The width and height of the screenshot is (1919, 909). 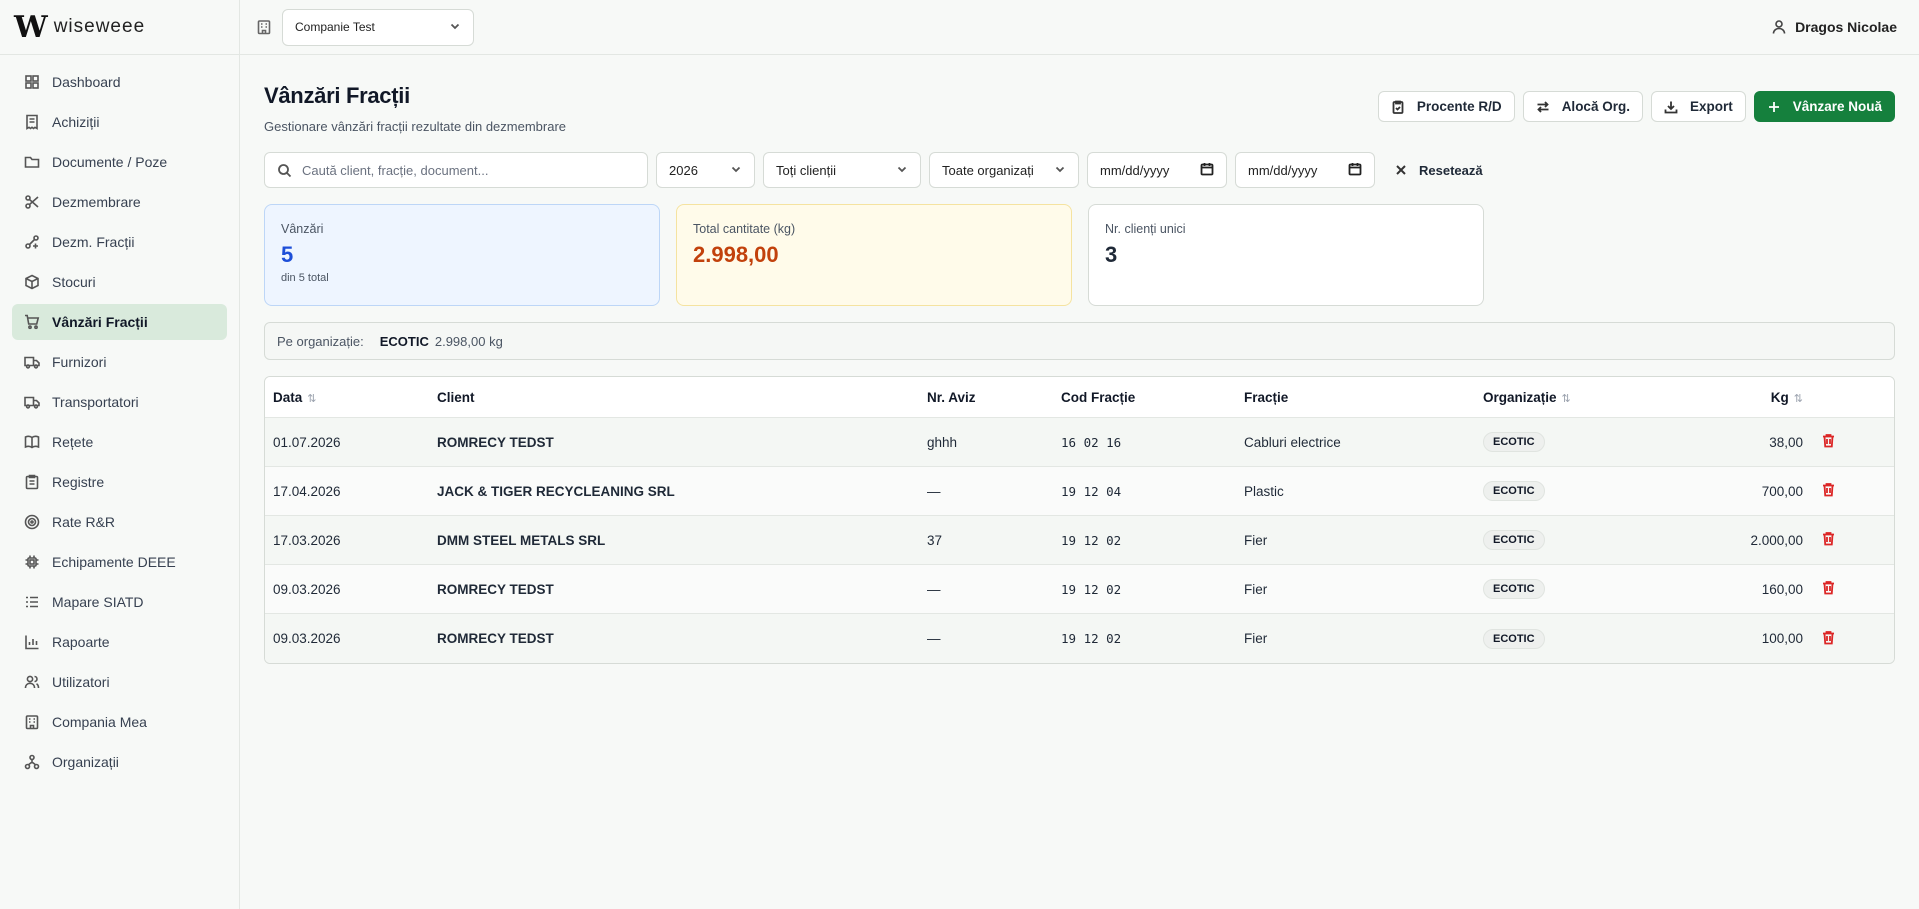 What do you see at coordinates (307, 540) in the screenshot?
I see `cell-date: 17.03.2026` at bounding box center [307, 540].